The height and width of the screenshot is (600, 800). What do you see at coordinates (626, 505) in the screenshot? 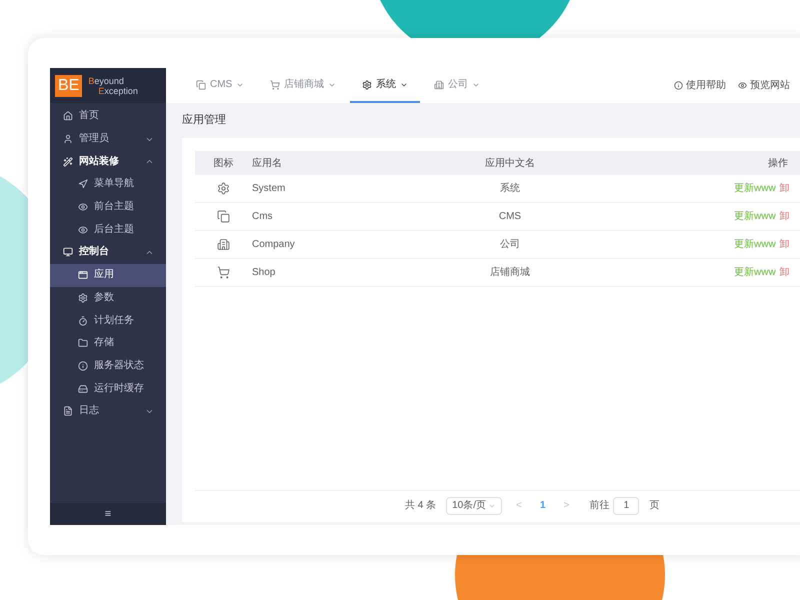
I see `page-input: 1` at bounding box center [626, 505].